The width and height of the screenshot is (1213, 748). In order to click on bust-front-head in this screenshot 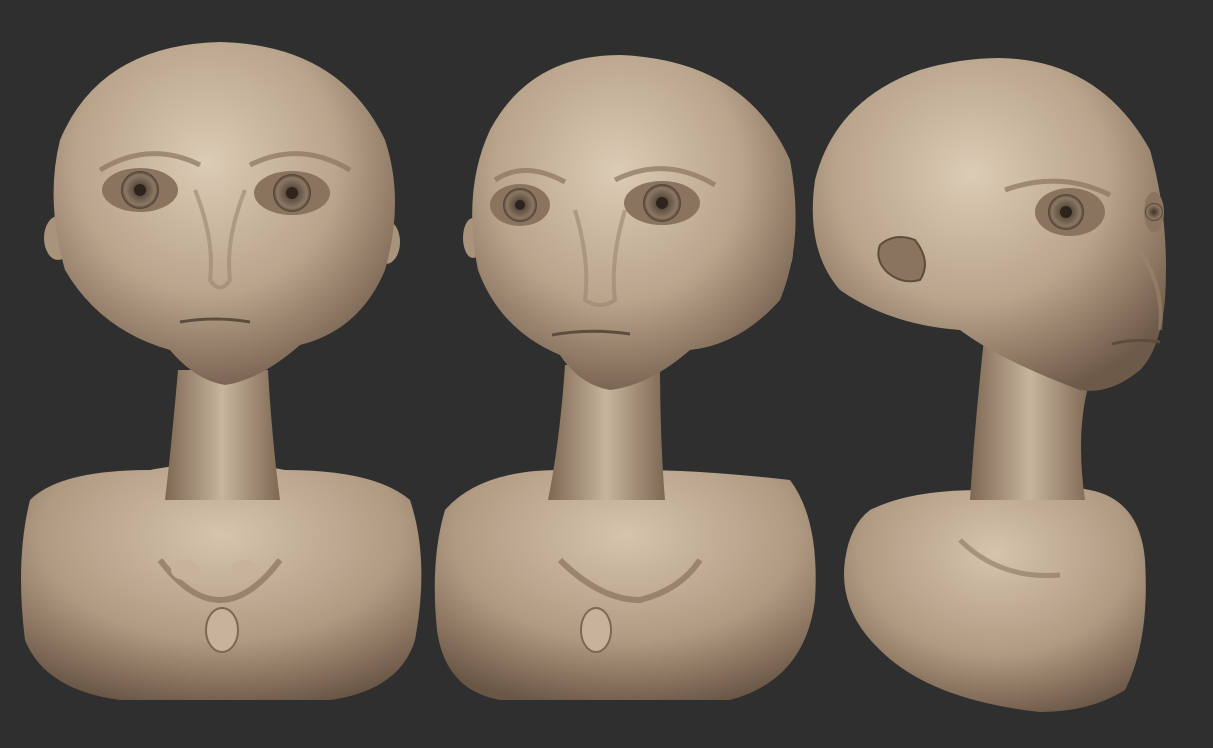, I will do `click(224, 213)`.